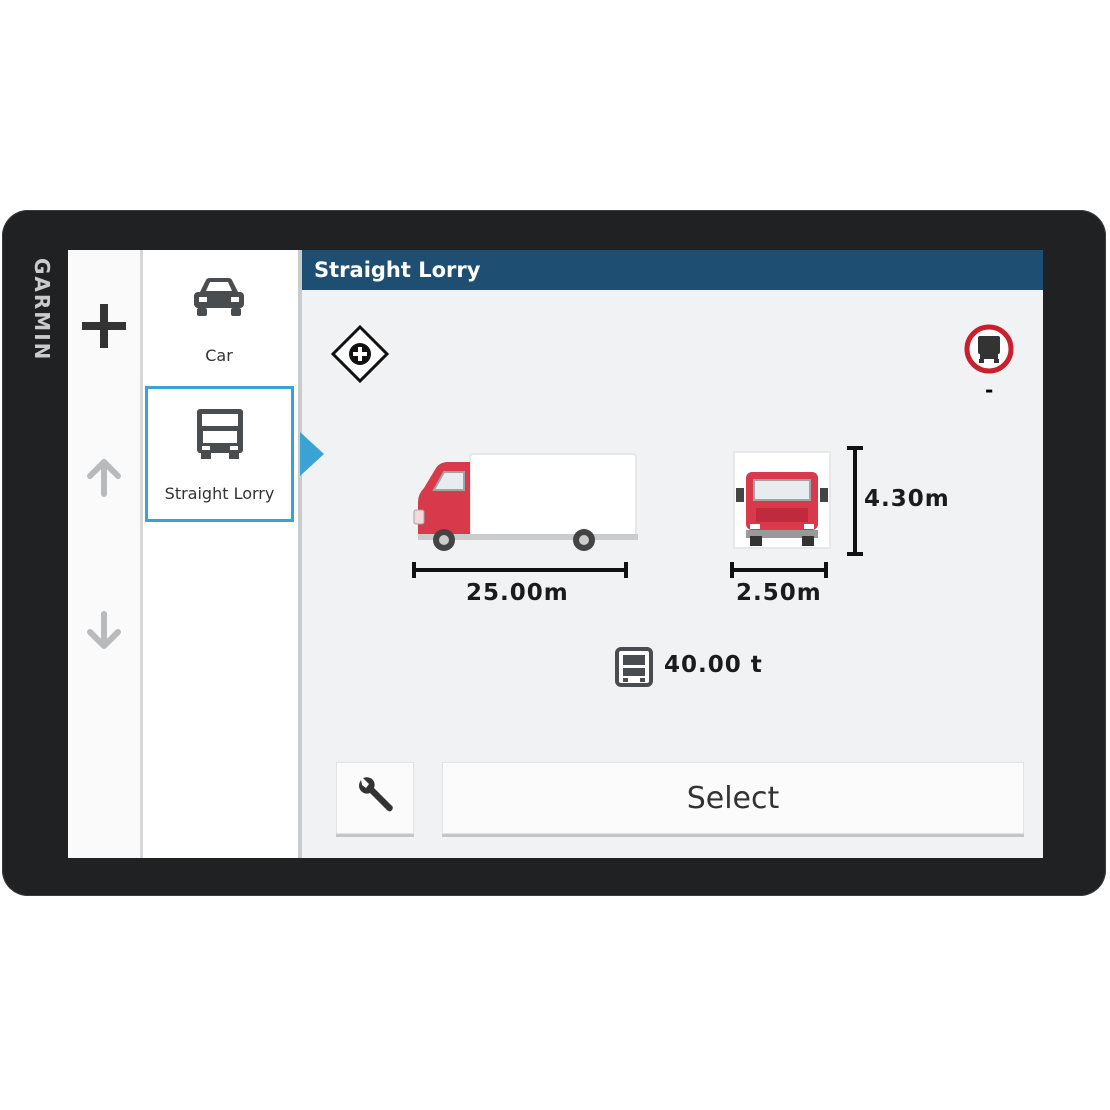  I want to click on page-title: Straight Lorry, so click(672, 270).